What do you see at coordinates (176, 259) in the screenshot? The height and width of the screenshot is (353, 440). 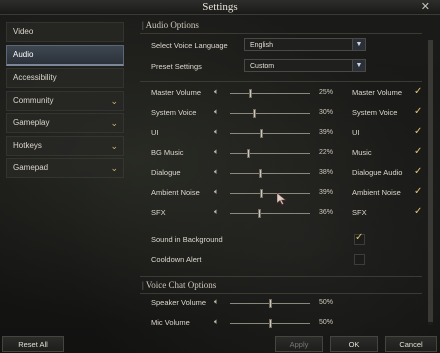 I see `cooldown-alert-label: Cooldown Alert` at bounding box center [176, 259].